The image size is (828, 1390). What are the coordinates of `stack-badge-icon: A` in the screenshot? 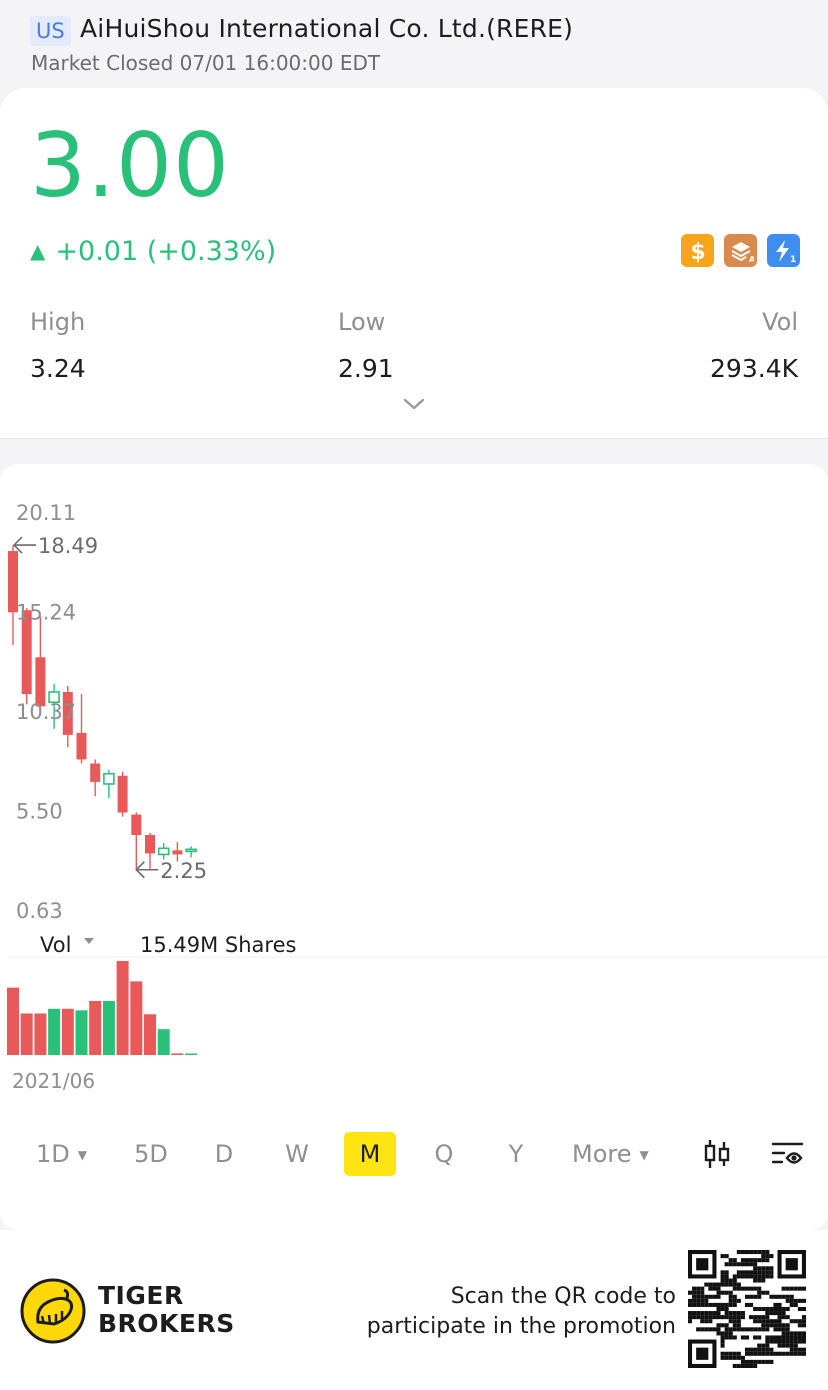 It's located at (740, 250).